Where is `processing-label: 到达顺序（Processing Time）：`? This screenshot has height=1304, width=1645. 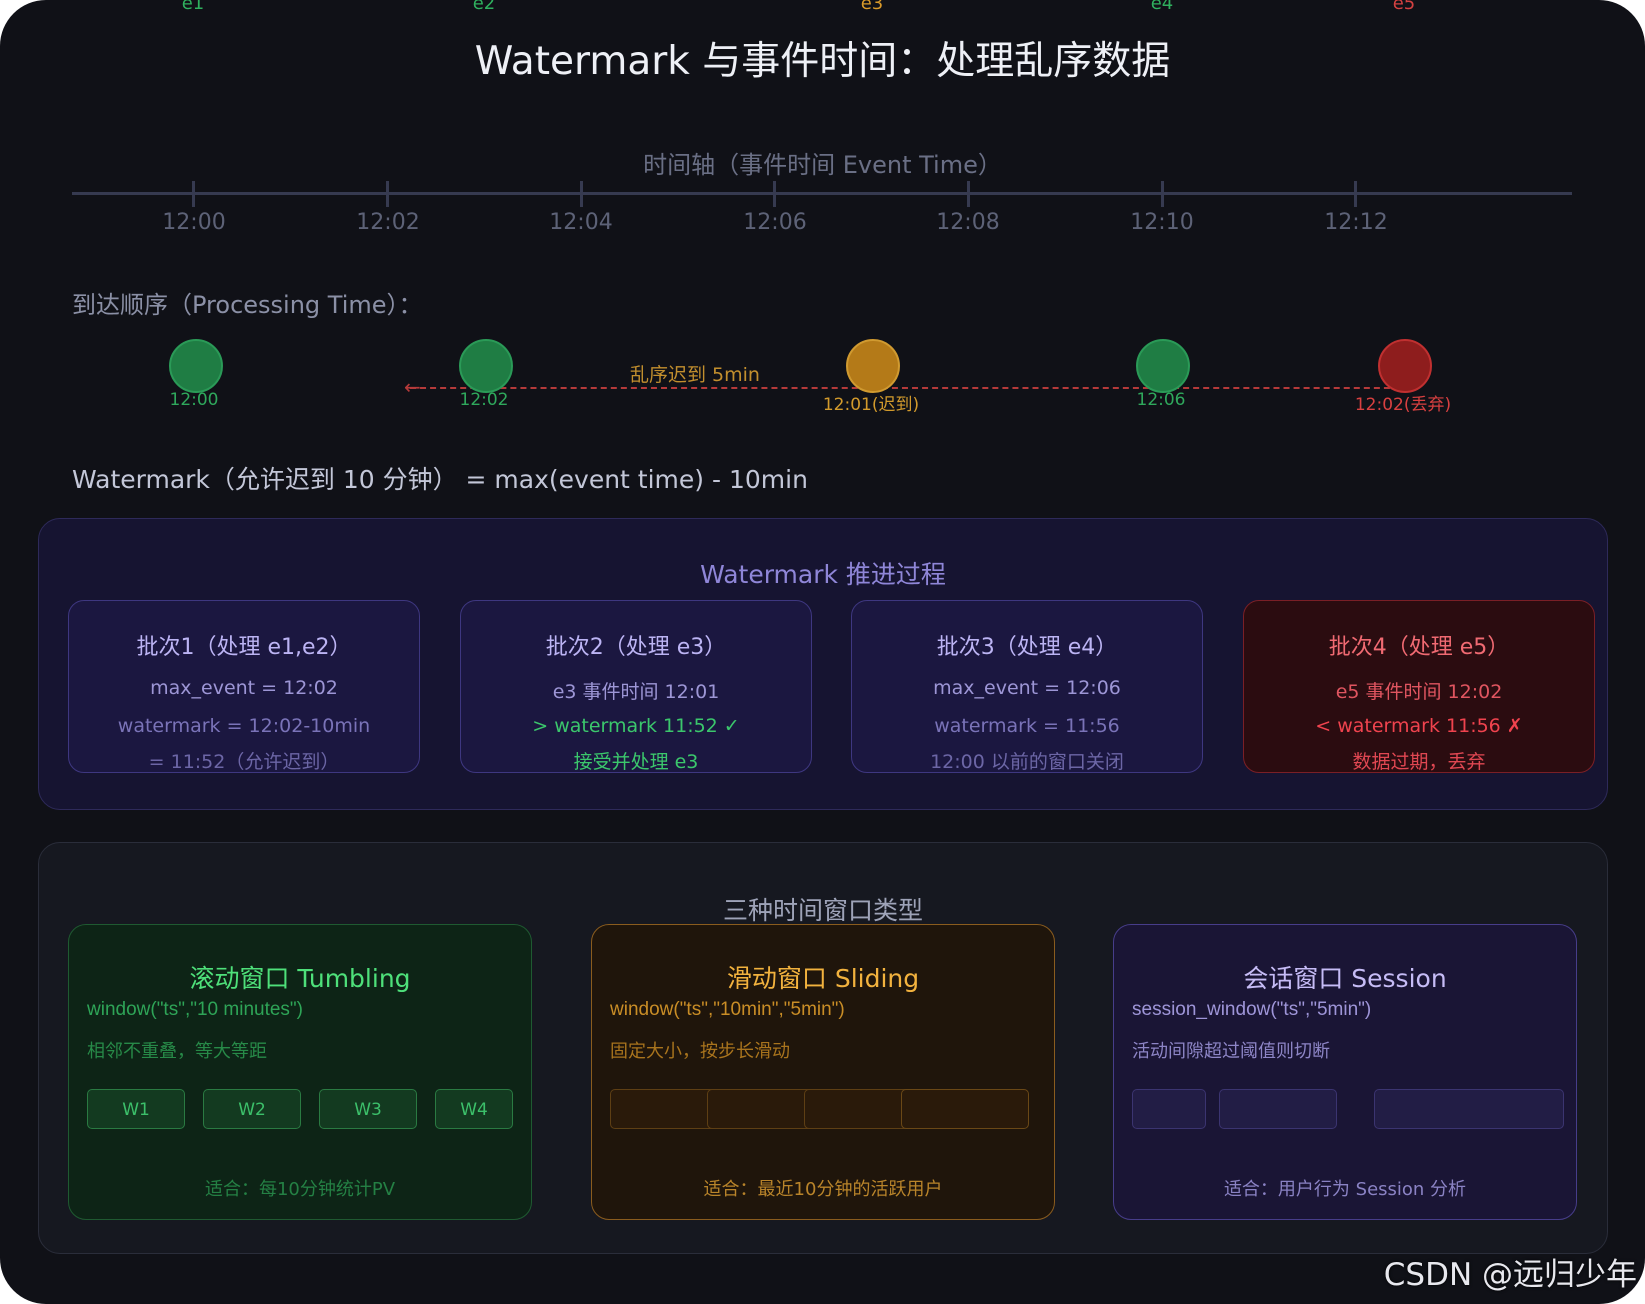
processing-label: 到达顺序（Processing Time）： is located at coordinates (247, 305).